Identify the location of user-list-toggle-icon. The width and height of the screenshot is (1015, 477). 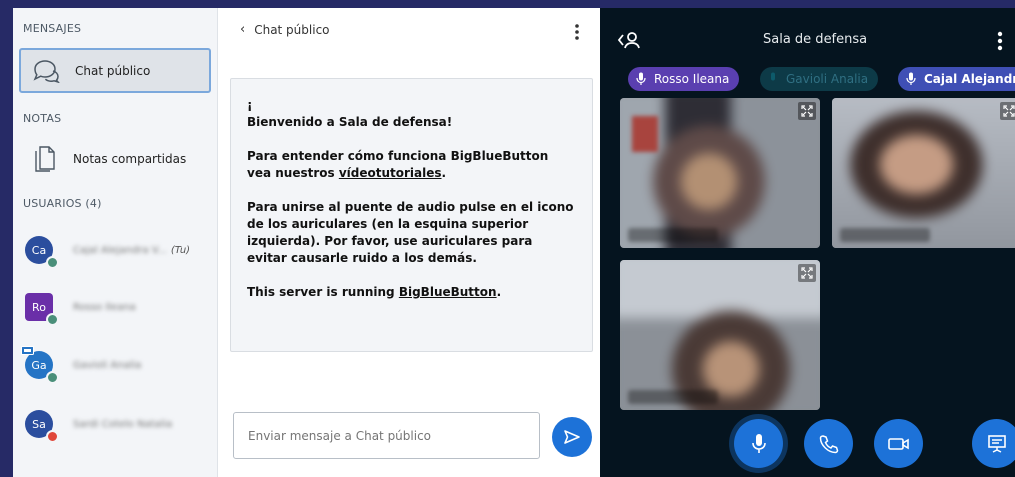
(629, 40).